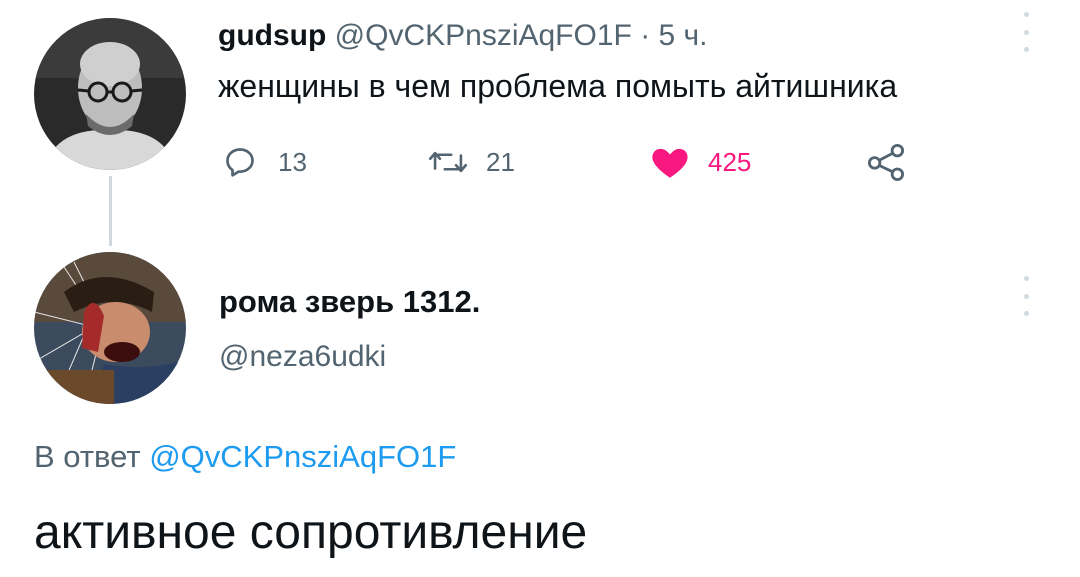 Image resolution: width=1080 pixels, height=577 pixels. What do you see at coordinates (558, 86) in the screenshot?
I see `tweet1-text: женщины в чем проблема помыть айтишника` at bounding box center [558, 86].